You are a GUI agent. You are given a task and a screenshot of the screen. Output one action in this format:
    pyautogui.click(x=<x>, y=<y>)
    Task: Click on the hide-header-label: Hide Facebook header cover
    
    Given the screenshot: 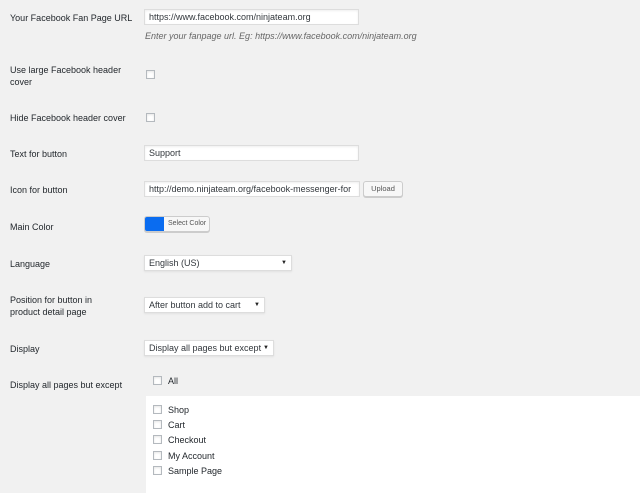 What is the action you would take?
    pyautogui.click(x=68, y=118)
    